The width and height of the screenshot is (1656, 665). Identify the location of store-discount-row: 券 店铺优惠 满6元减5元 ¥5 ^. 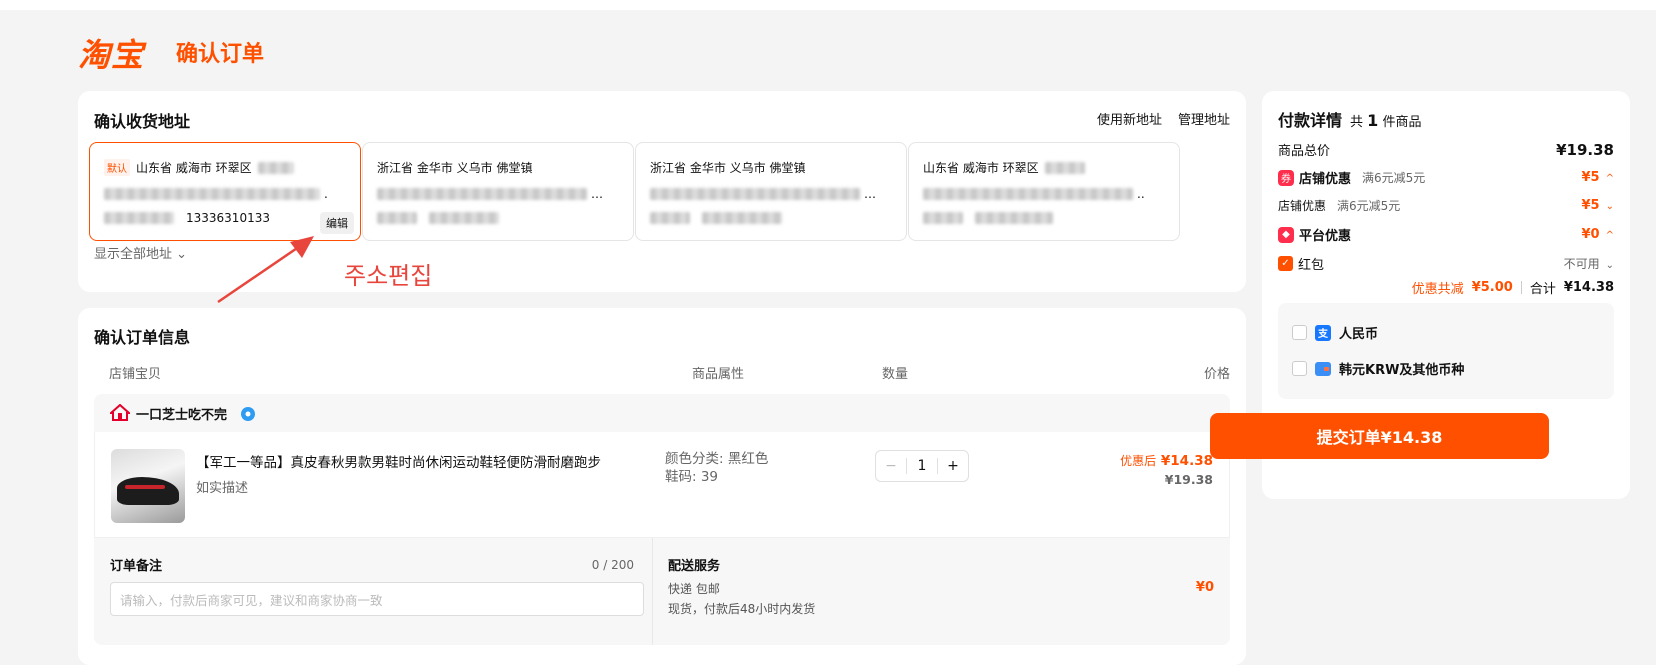
(1446, 177).